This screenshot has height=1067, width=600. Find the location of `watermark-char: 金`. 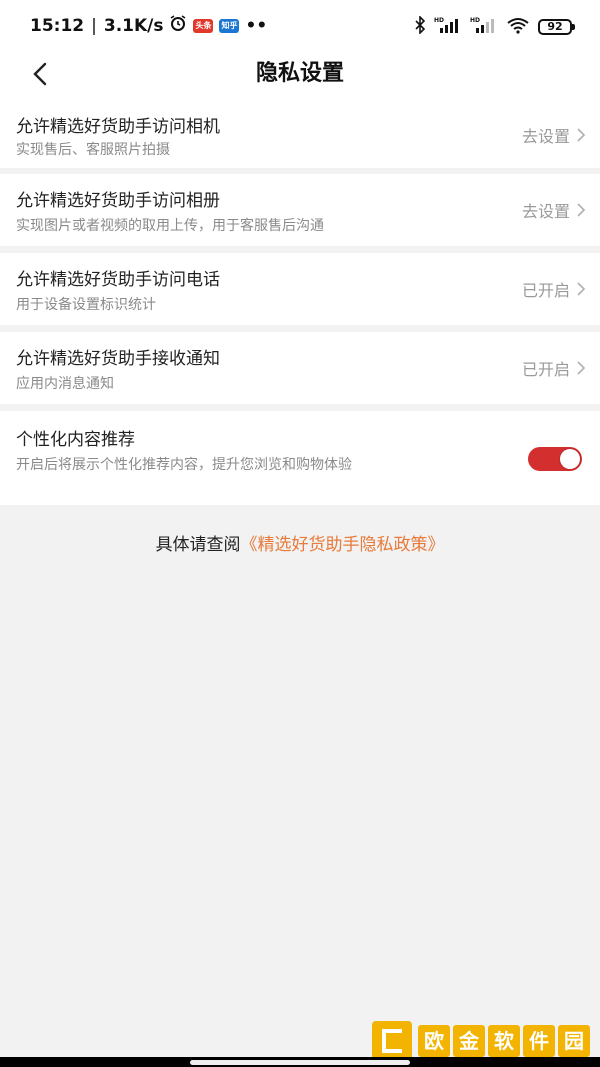

watermark-char: 金 is located at coordinates (469, 1041).